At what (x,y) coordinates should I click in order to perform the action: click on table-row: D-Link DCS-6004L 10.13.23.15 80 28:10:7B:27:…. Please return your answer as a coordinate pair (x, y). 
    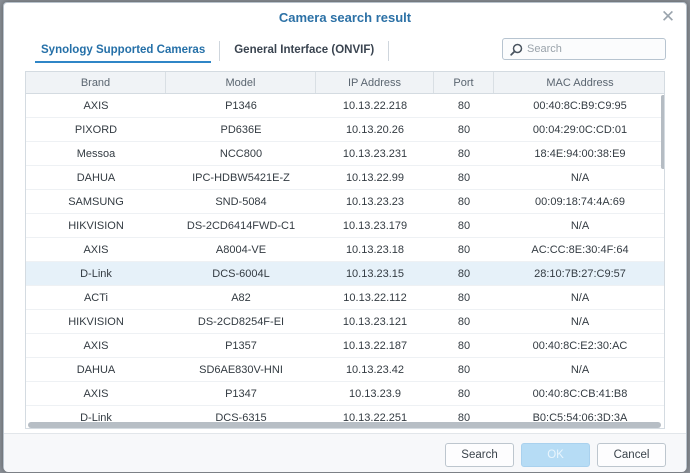
    Looking at the image, I should click on (345, 274).